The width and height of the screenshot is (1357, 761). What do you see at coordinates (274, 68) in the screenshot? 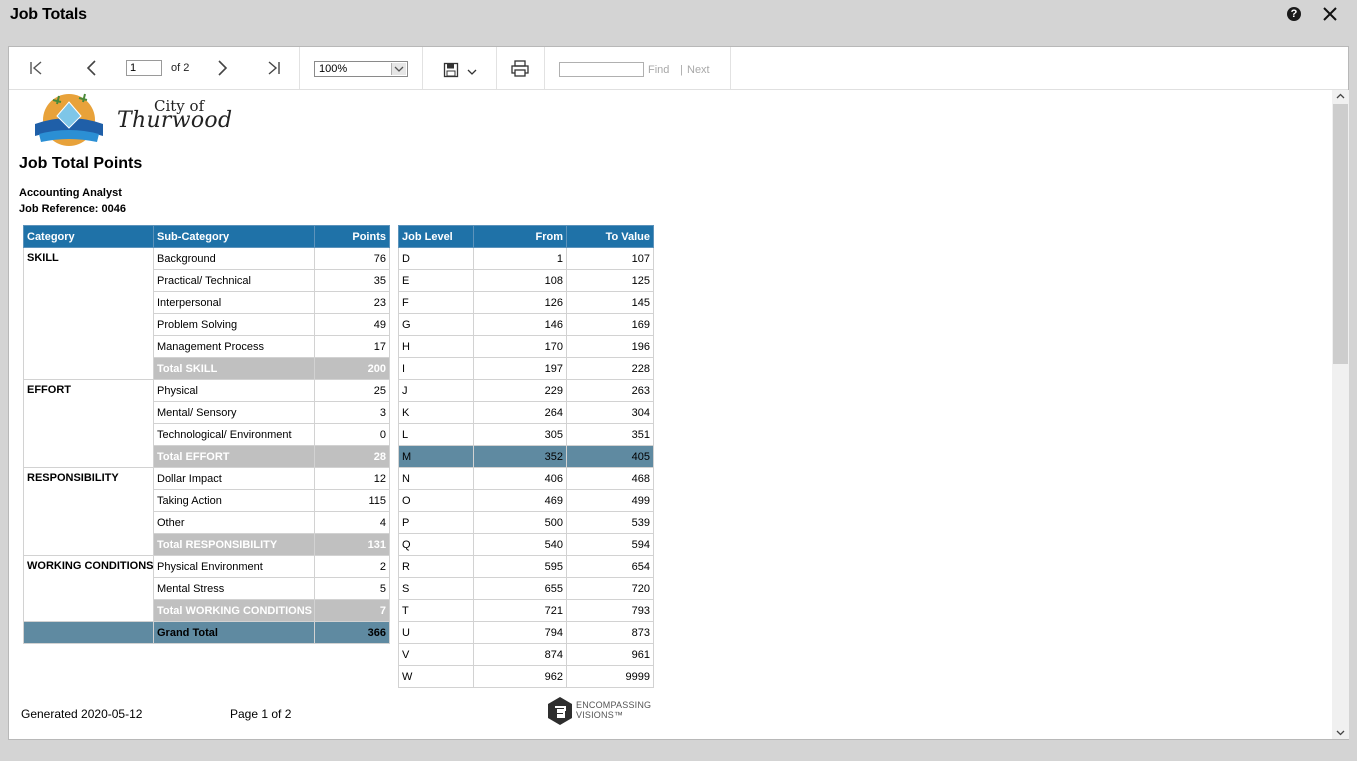
I see `last-page-icon` at bounding box center [274, 68].